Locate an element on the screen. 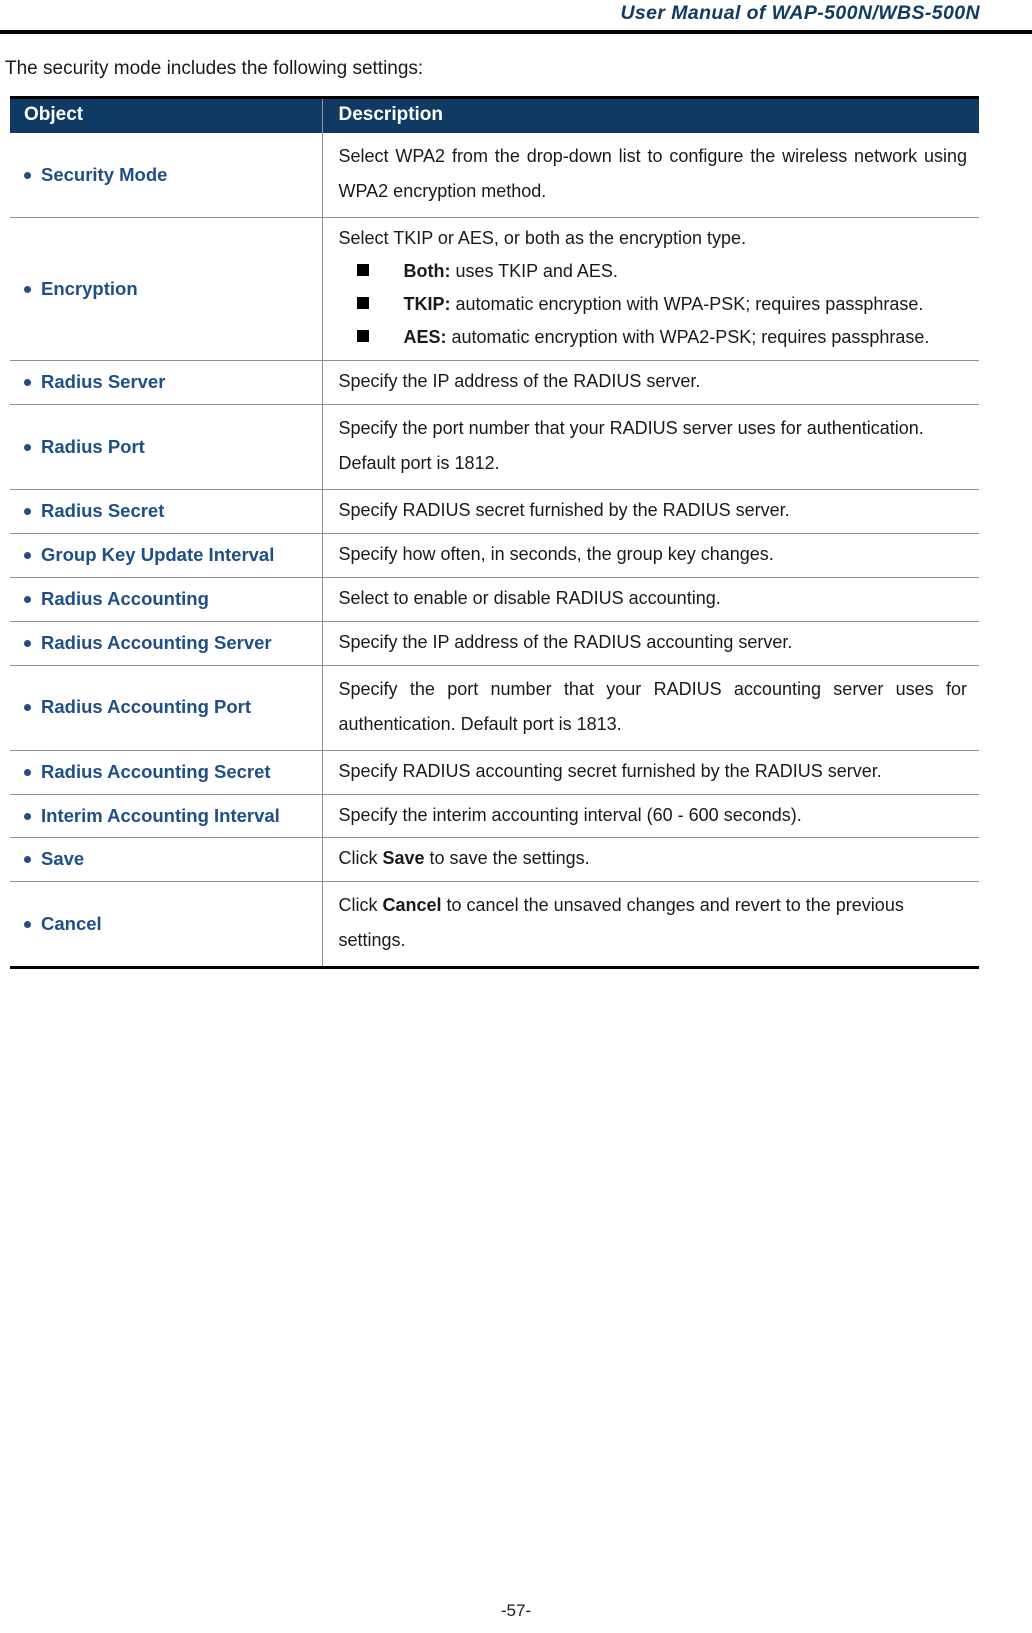 Image resolution: width=1032 pixels, height=1633 pixels. object-cell: Radius Server is located at coordinates (166, 382).